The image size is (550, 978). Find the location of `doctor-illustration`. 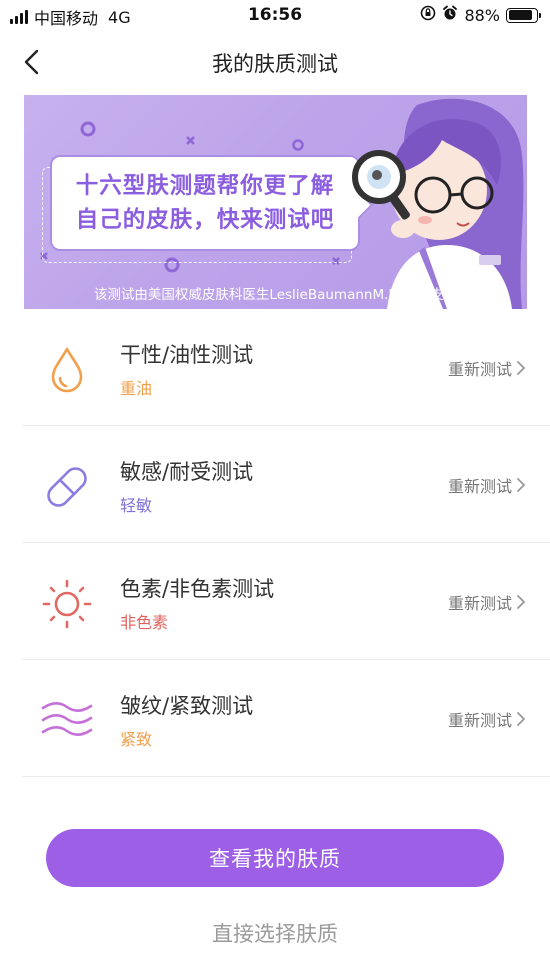

doctor-illustration is located at coordinates (438, 203).